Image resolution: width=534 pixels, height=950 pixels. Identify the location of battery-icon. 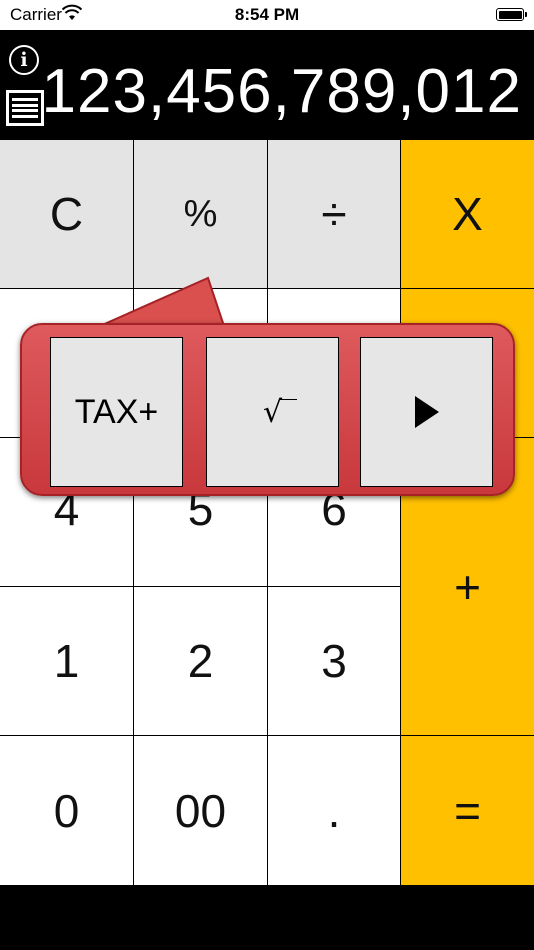
(511, 14).